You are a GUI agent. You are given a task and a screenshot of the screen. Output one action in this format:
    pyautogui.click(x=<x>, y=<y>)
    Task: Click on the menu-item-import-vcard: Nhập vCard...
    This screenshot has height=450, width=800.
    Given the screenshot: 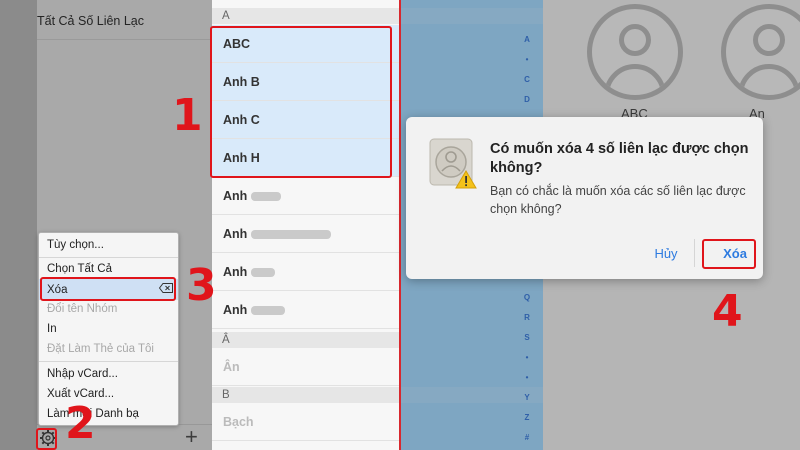 What is the action you would take?
    pyautogui.click(x=82, y=374)
    